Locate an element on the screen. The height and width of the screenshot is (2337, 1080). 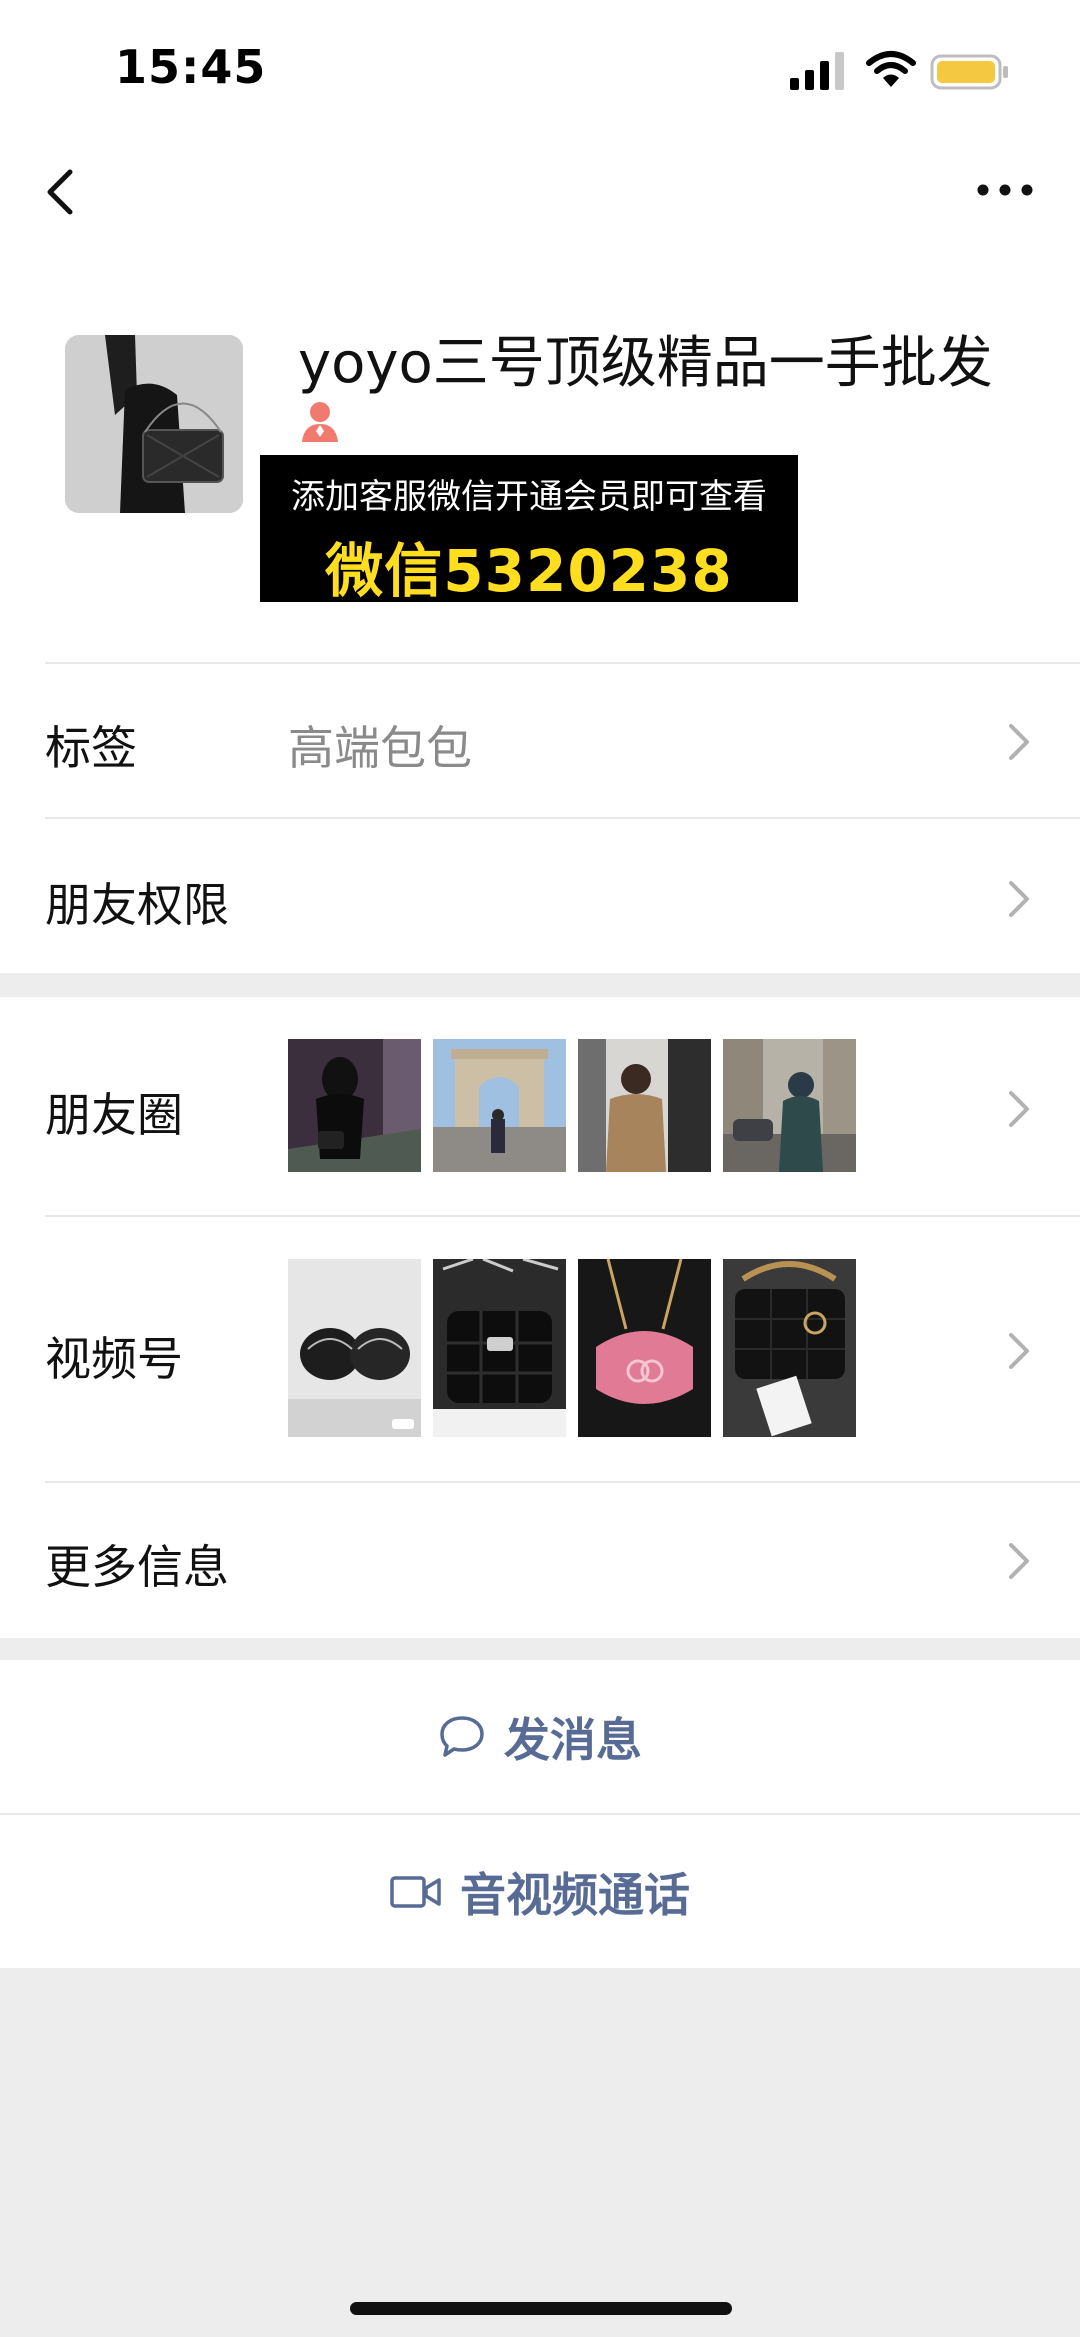
tags-label: 标签 is located at coordinates (91, 748).